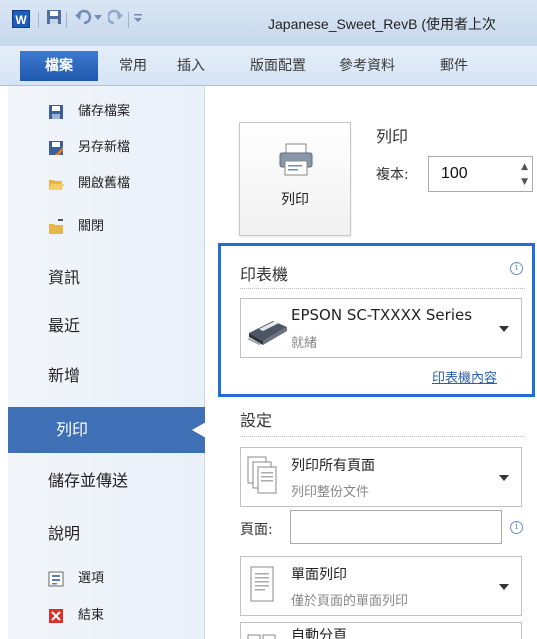 The width and height of the screenshot is (537, 639). What do you see at coordinates (116, 17) in the screenshot?
I see `redo-icon` at bounding box center [116, 17].